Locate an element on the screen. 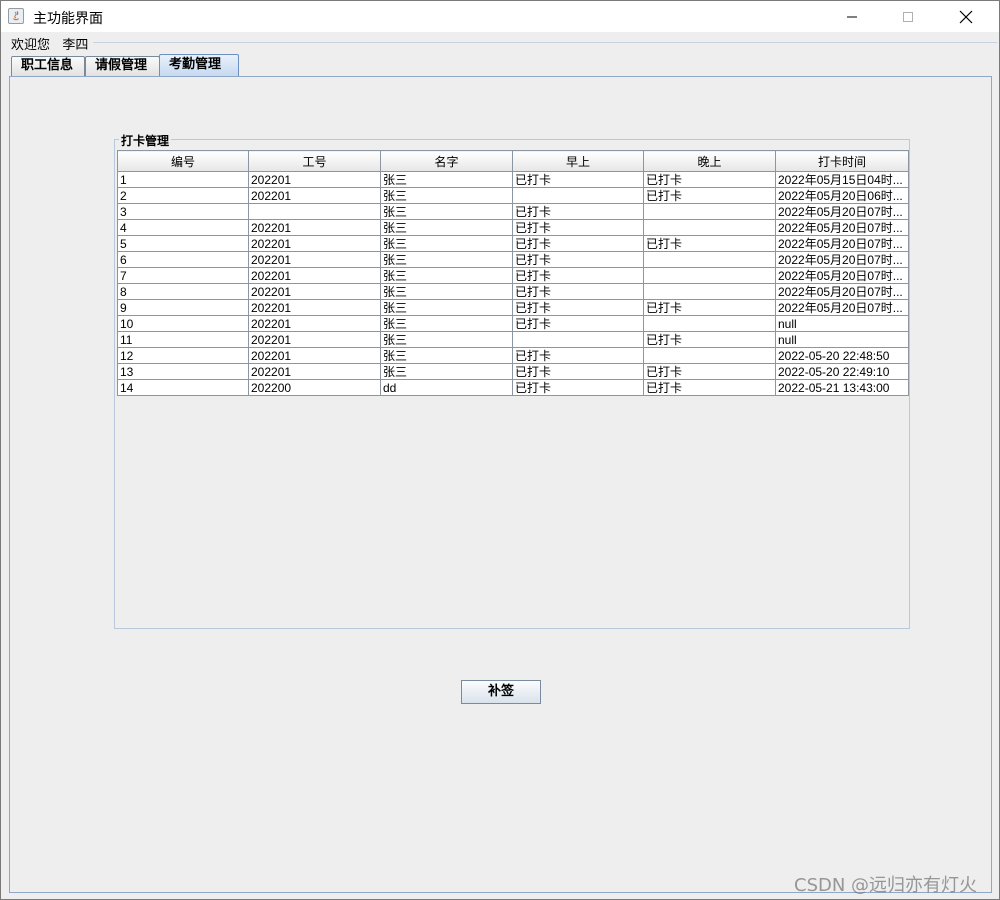 This screenshot has width=1000, height=900. cell-id: 13 is located at coordinates (183, 371).